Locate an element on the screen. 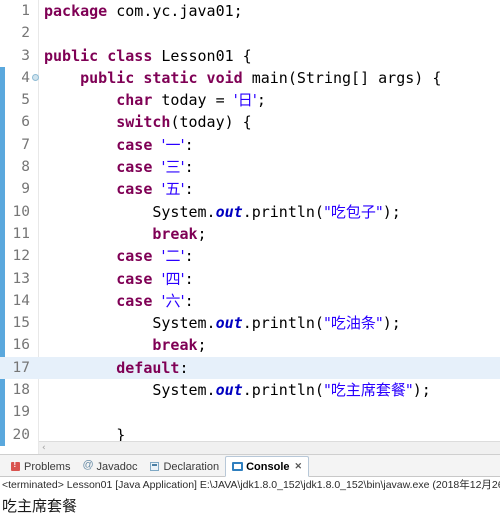  panel-tab-label: Javadoc is located at coordinates (117, 466).